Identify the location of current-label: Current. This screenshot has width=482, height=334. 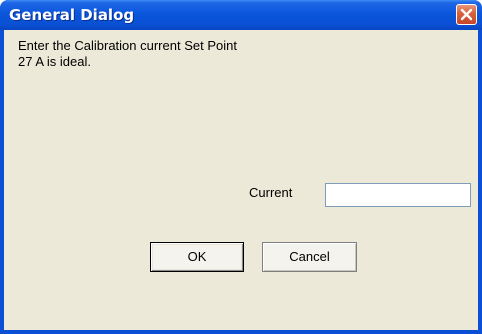
(271, 192).